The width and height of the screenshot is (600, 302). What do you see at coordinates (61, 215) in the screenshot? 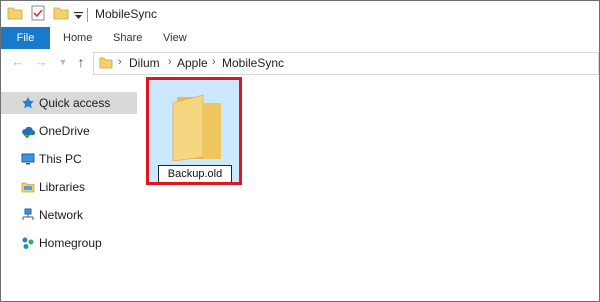
I see `nav-item-label: Network` at bounding box center [61, 215].